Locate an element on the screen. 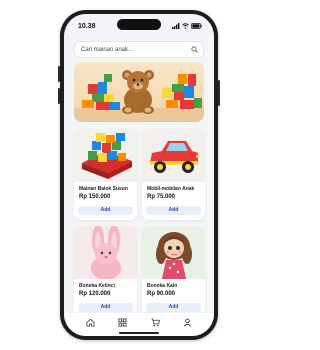 Image resolution: width=320 pixels, height=350 pixels. signal-icon is located at coordinates (176, 26).